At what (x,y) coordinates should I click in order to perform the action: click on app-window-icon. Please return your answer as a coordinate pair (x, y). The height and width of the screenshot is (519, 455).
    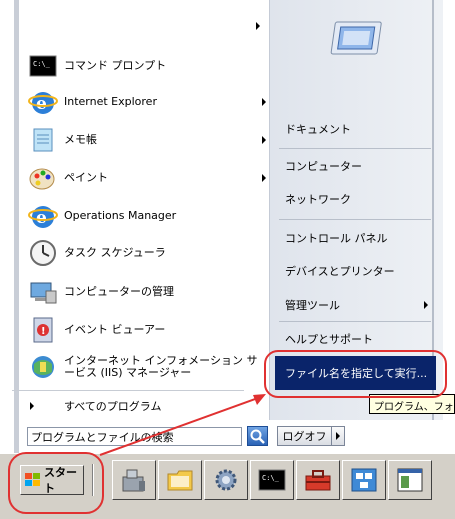
    Looking at the image, I should click on (410, 480).